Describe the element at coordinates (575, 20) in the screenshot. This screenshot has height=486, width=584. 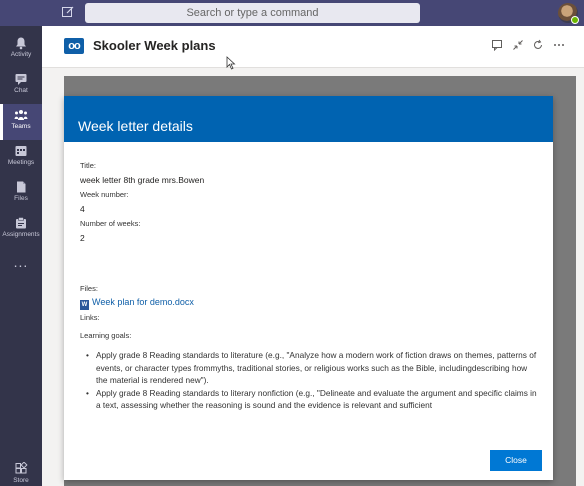
I see `presence-available-icon` at that location.